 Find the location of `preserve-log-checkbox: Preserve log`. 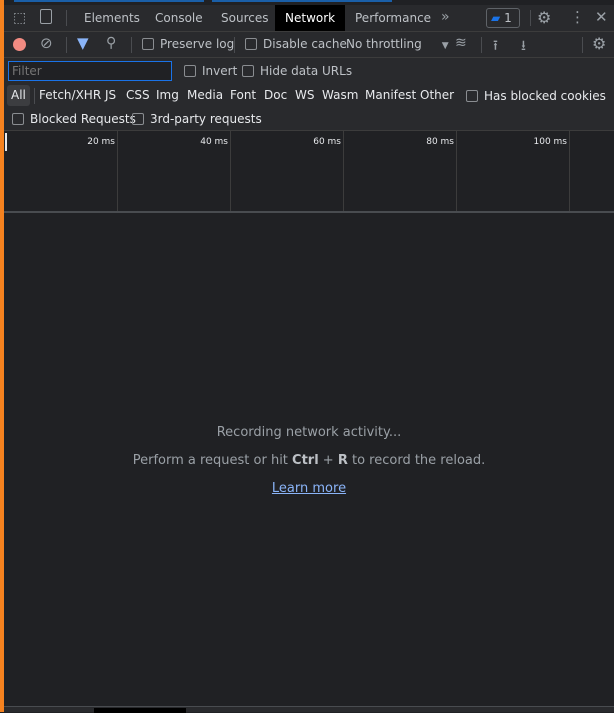

preserve-log-checkbox: Preserve log is located at coordinates (188, 44).